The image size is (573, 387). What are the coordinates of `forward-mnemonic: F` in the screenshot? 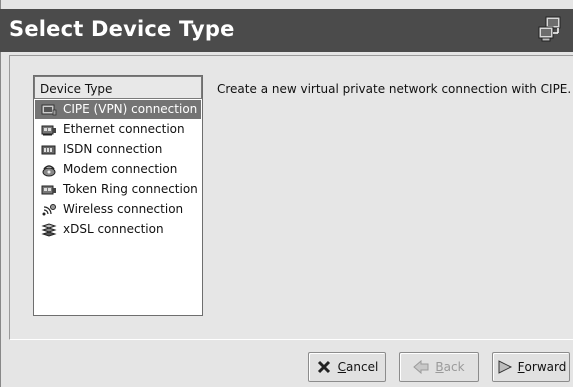 It's located at (521, 367).